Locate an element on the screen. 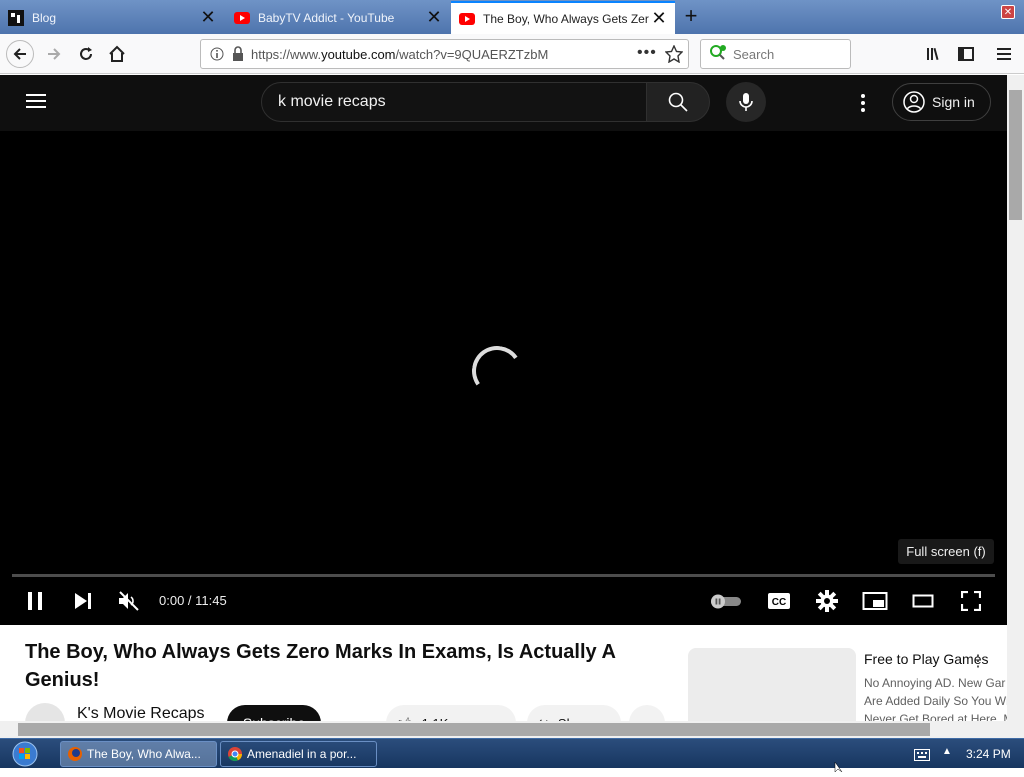 Image resolution: width=1024 pixels, height=777 pixels. tab-label: BabyTV Addict - YouTube is located at coordinates (326, 17).